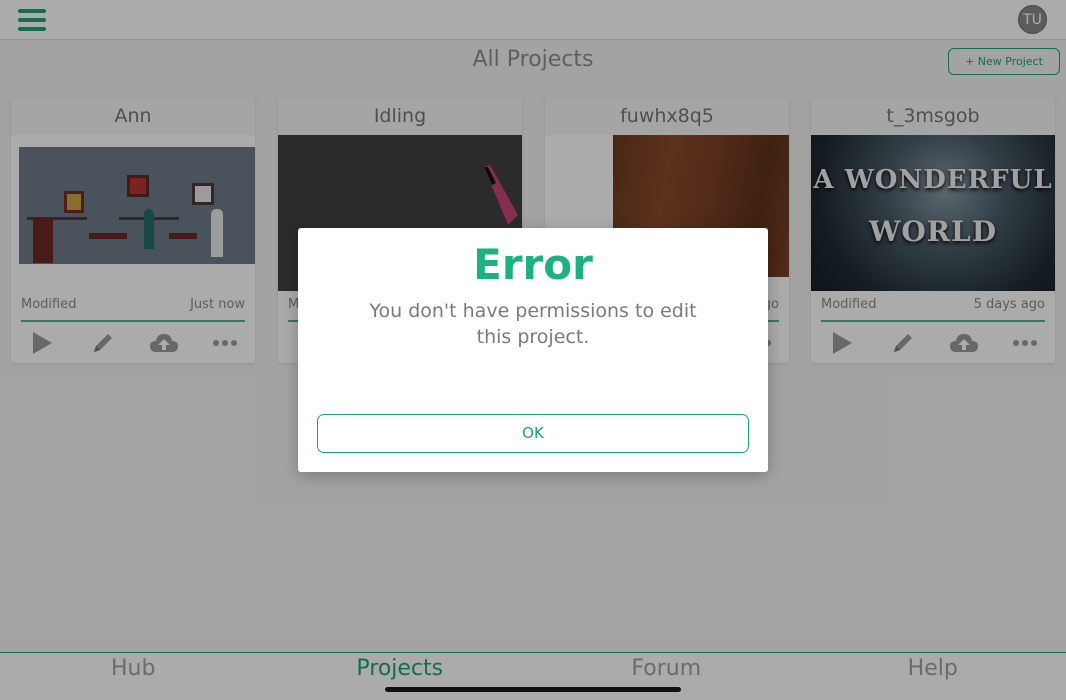 The width and height of the screenshot is (1066, 700). Describe the element at coordinates (533, 264) in the screenshot. I see `dialog-title: Error` at that location.